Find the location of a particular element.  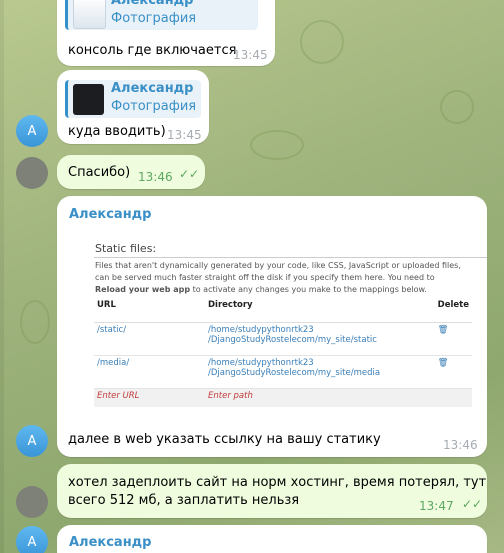

empty-cell is located at coordinates (453, 397).